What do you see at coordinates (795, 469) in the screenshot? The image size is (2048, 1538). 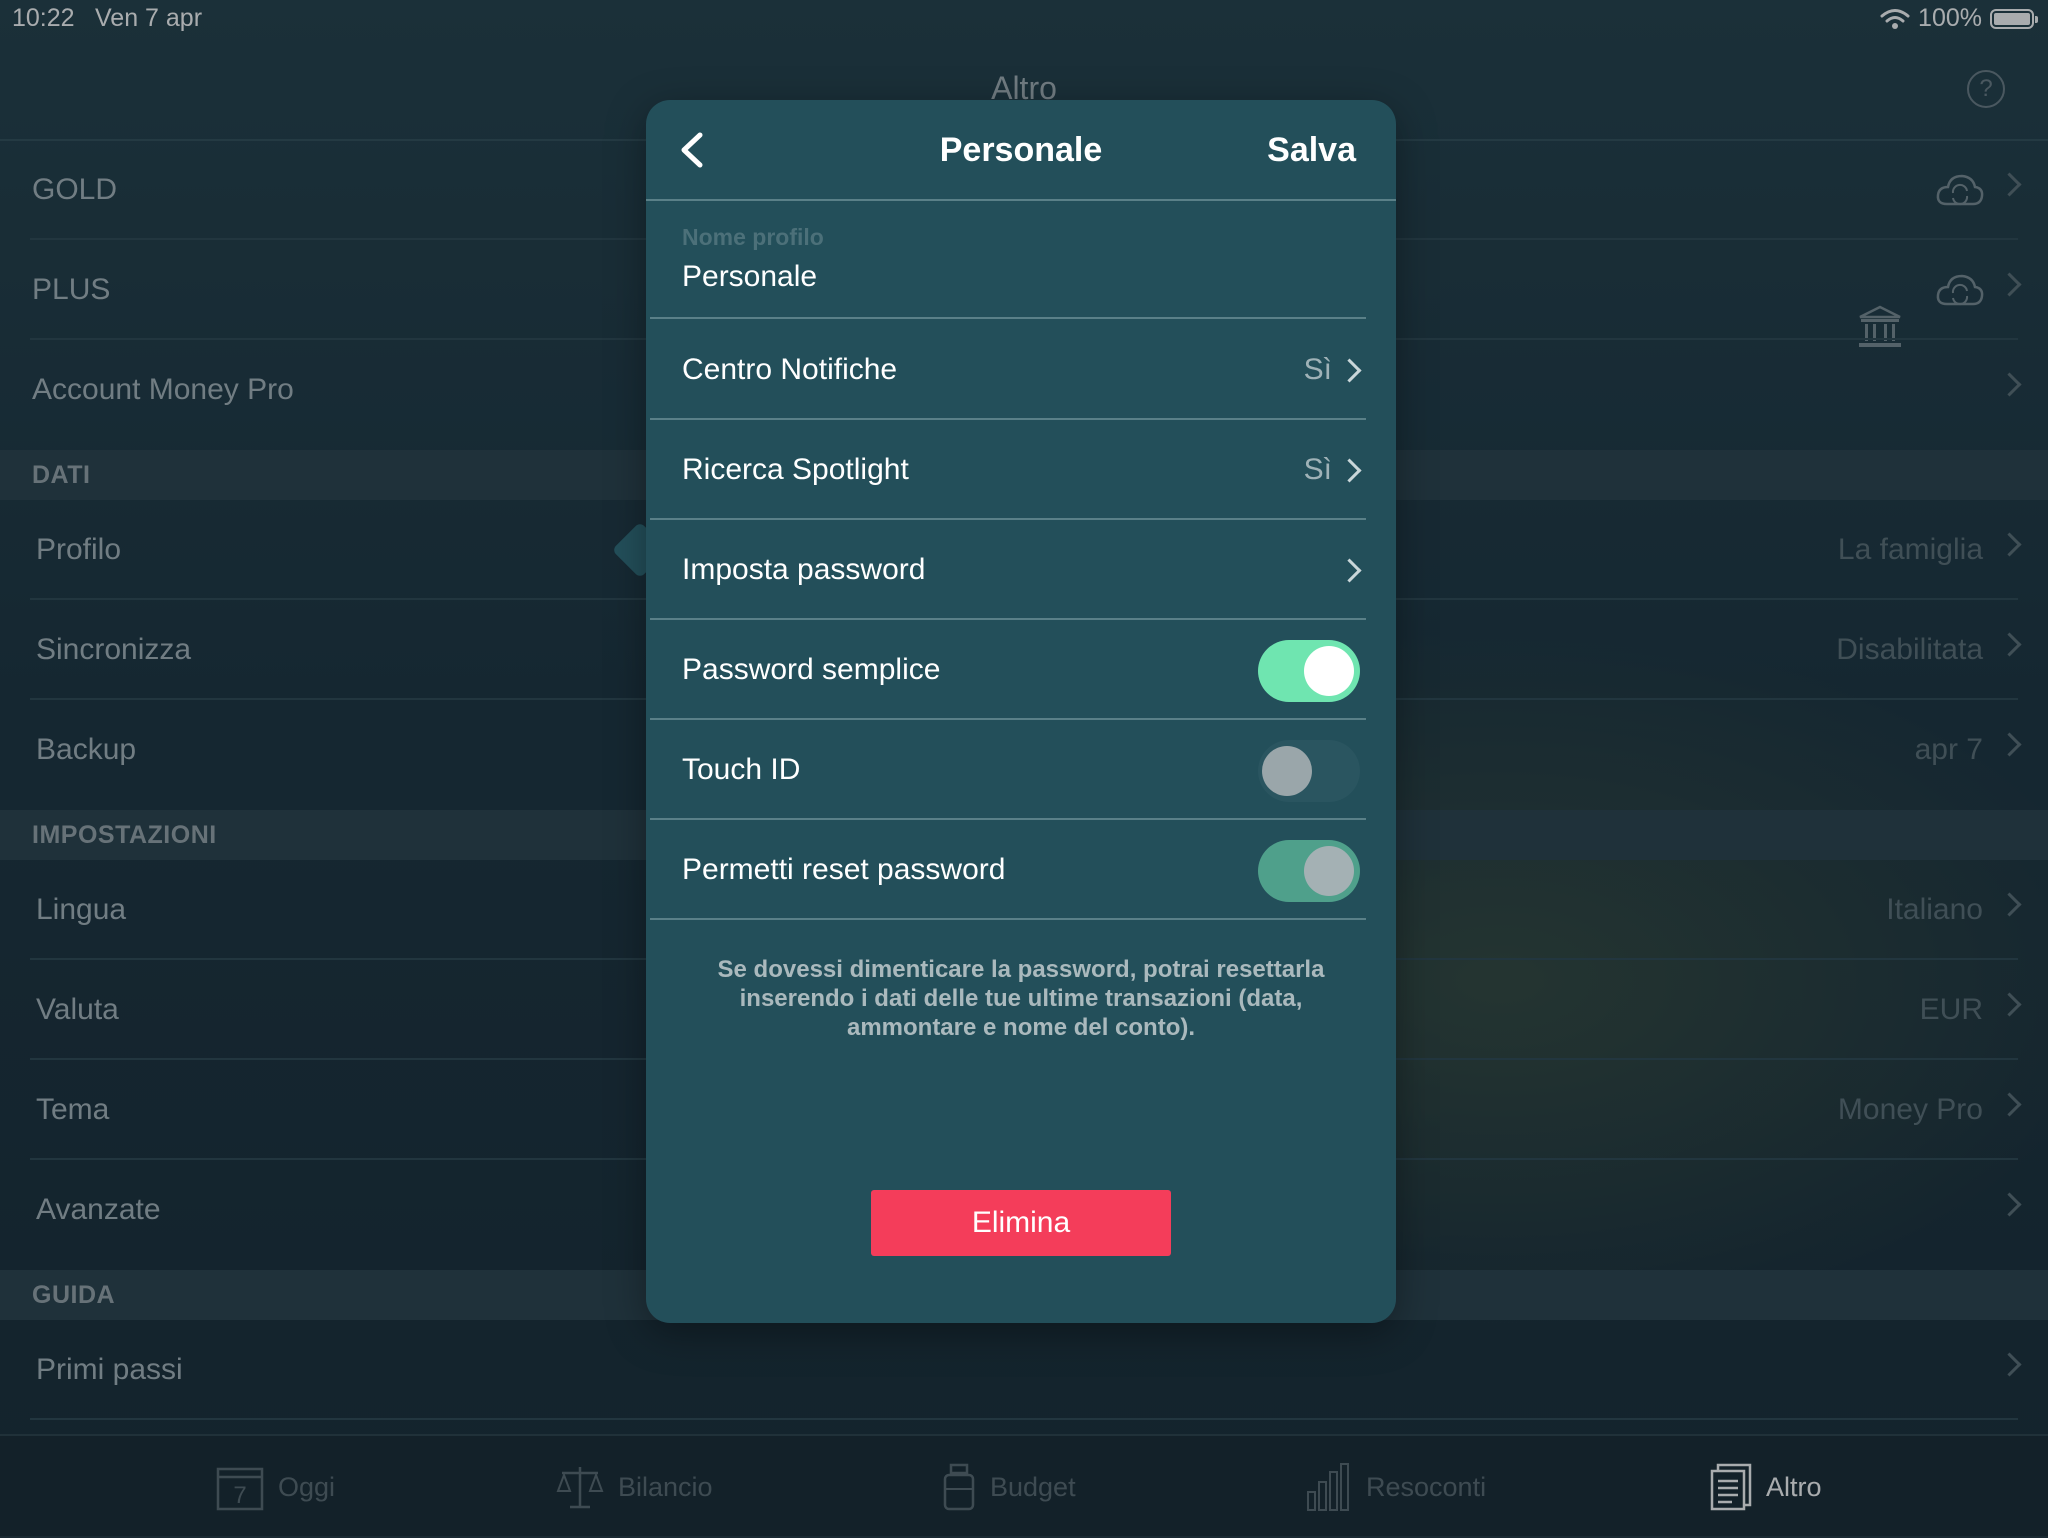 I see `ricerca-spotlight-label: Ricerca Spotlight` at bounding box center [795, 469].